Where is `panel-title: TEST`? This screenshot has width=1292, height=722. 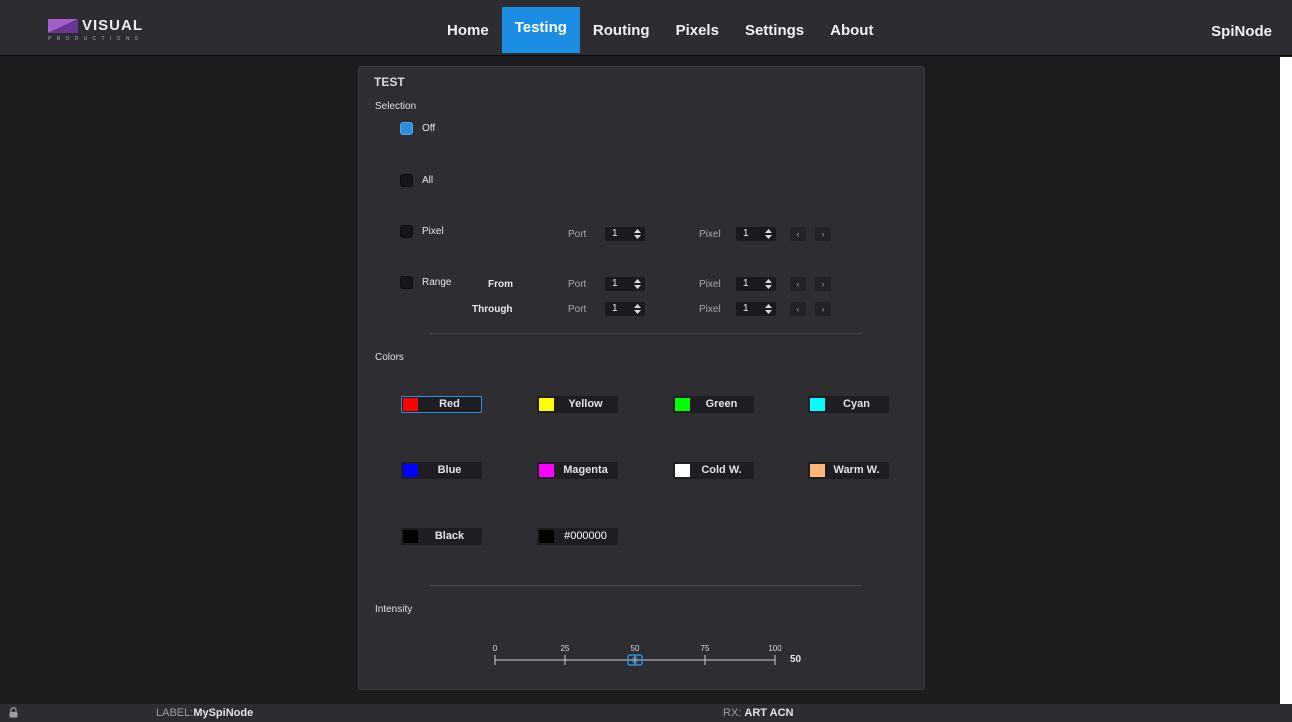
panel-title: TEST is located at coordinates (389, 82).